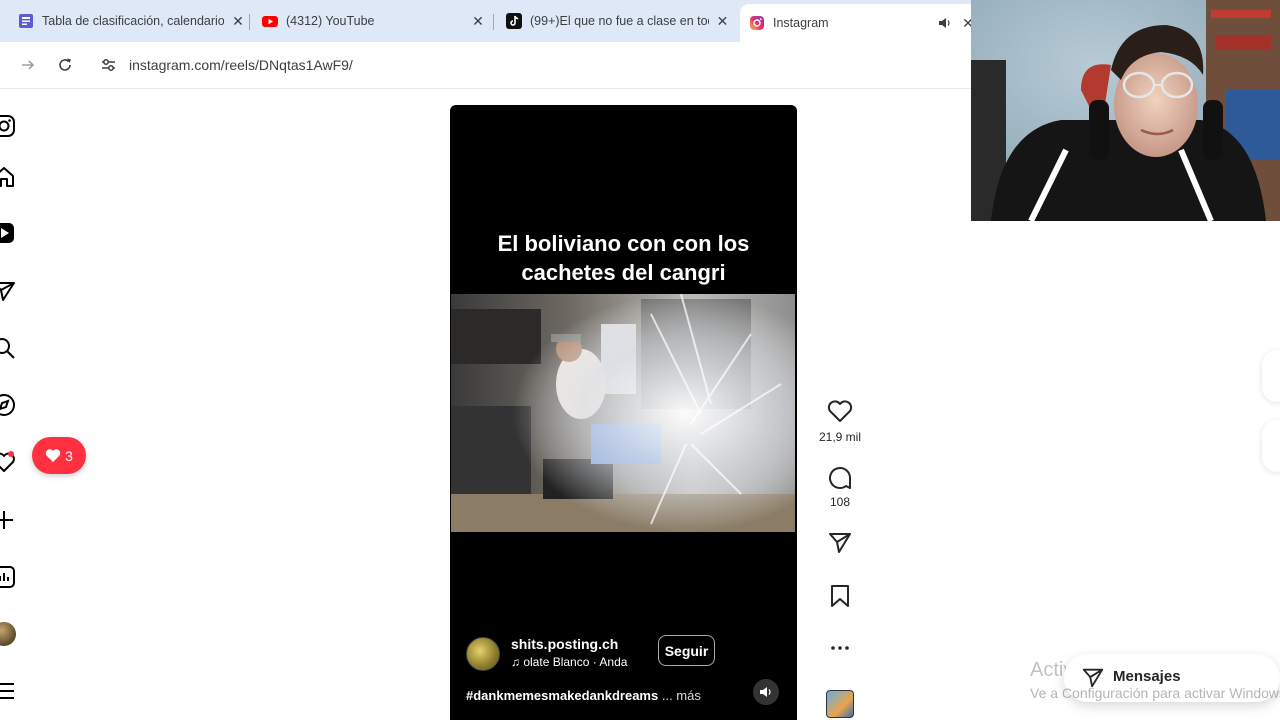  Describe the element at coordinates (1125, 110) in the screenshot. I see `webcam-overlay` at that location.